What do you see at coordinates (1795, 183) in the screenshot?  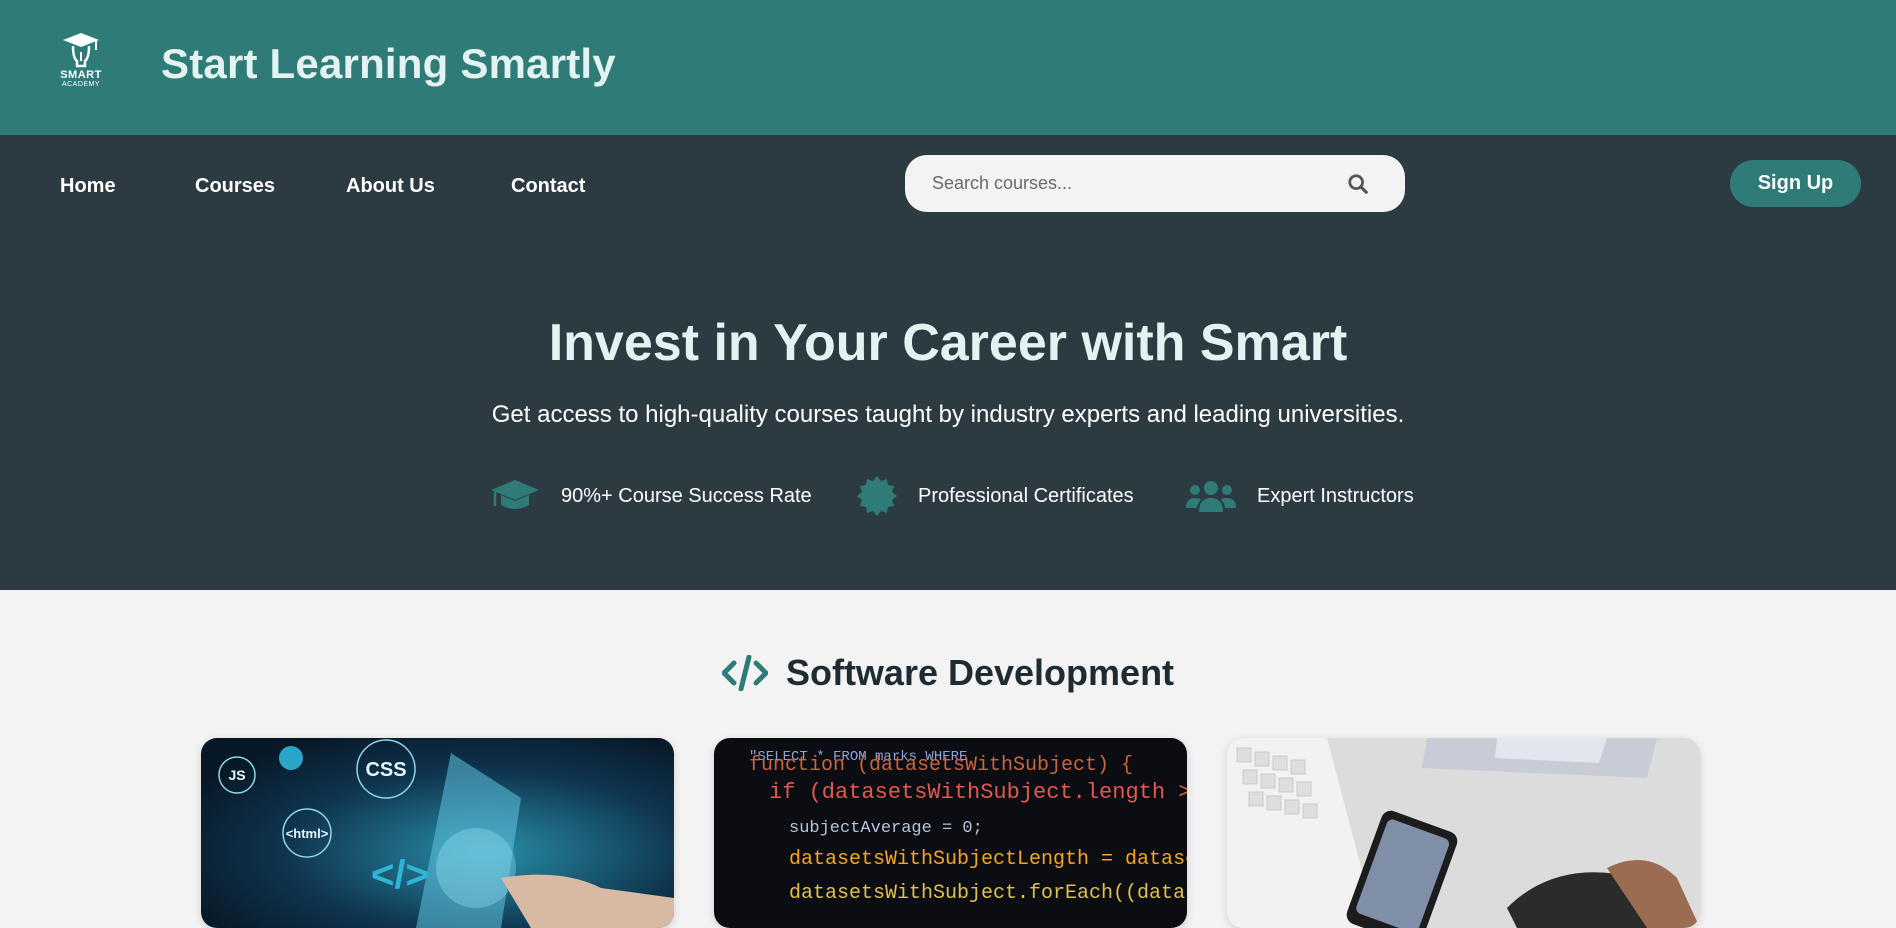 I see `sign-up-button: Sign Up` at bounding box center [1795, 183].